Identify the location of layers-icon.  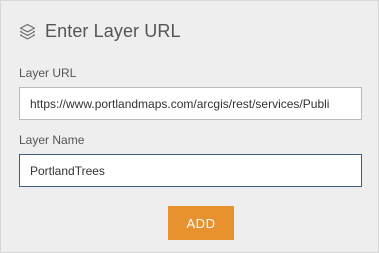
(27, 31).